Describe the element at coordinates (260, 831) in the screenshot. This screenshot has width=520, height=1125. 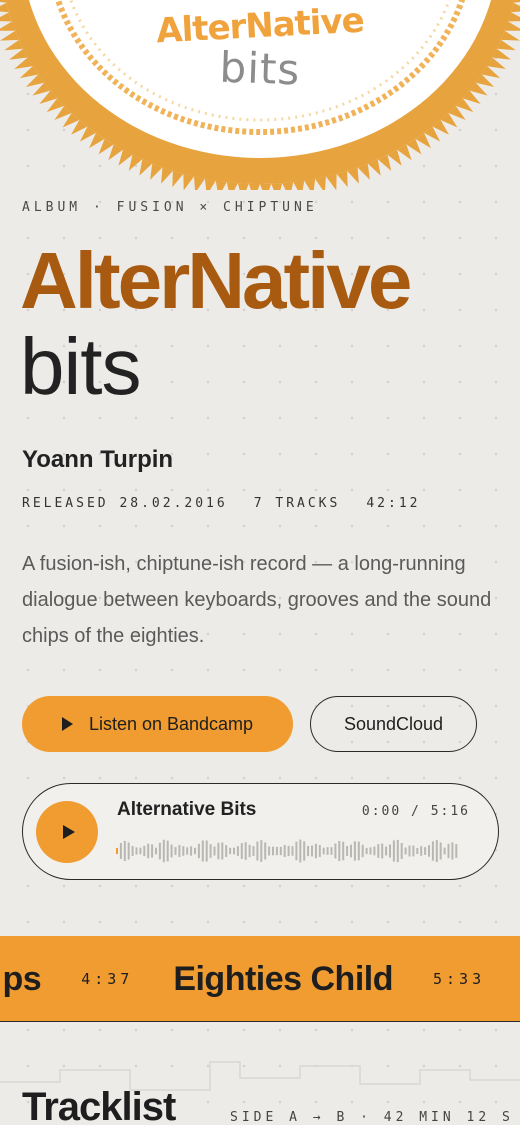
I see `audio-player: Alternative Bits 0:00 / 5:16` at that location.